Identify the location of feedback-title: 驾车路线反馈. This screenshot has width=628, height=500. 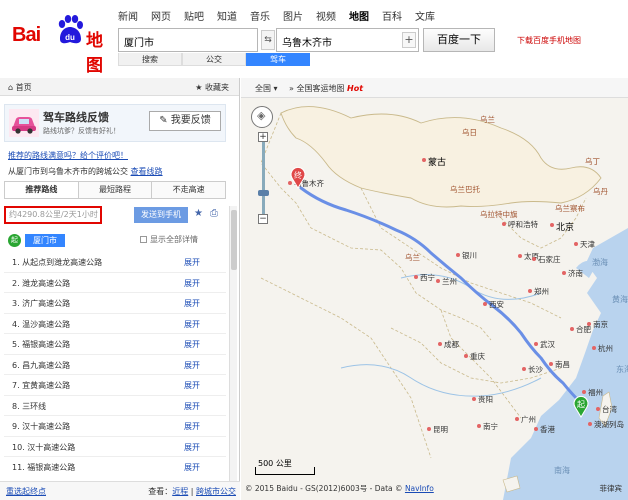
(76, 117).